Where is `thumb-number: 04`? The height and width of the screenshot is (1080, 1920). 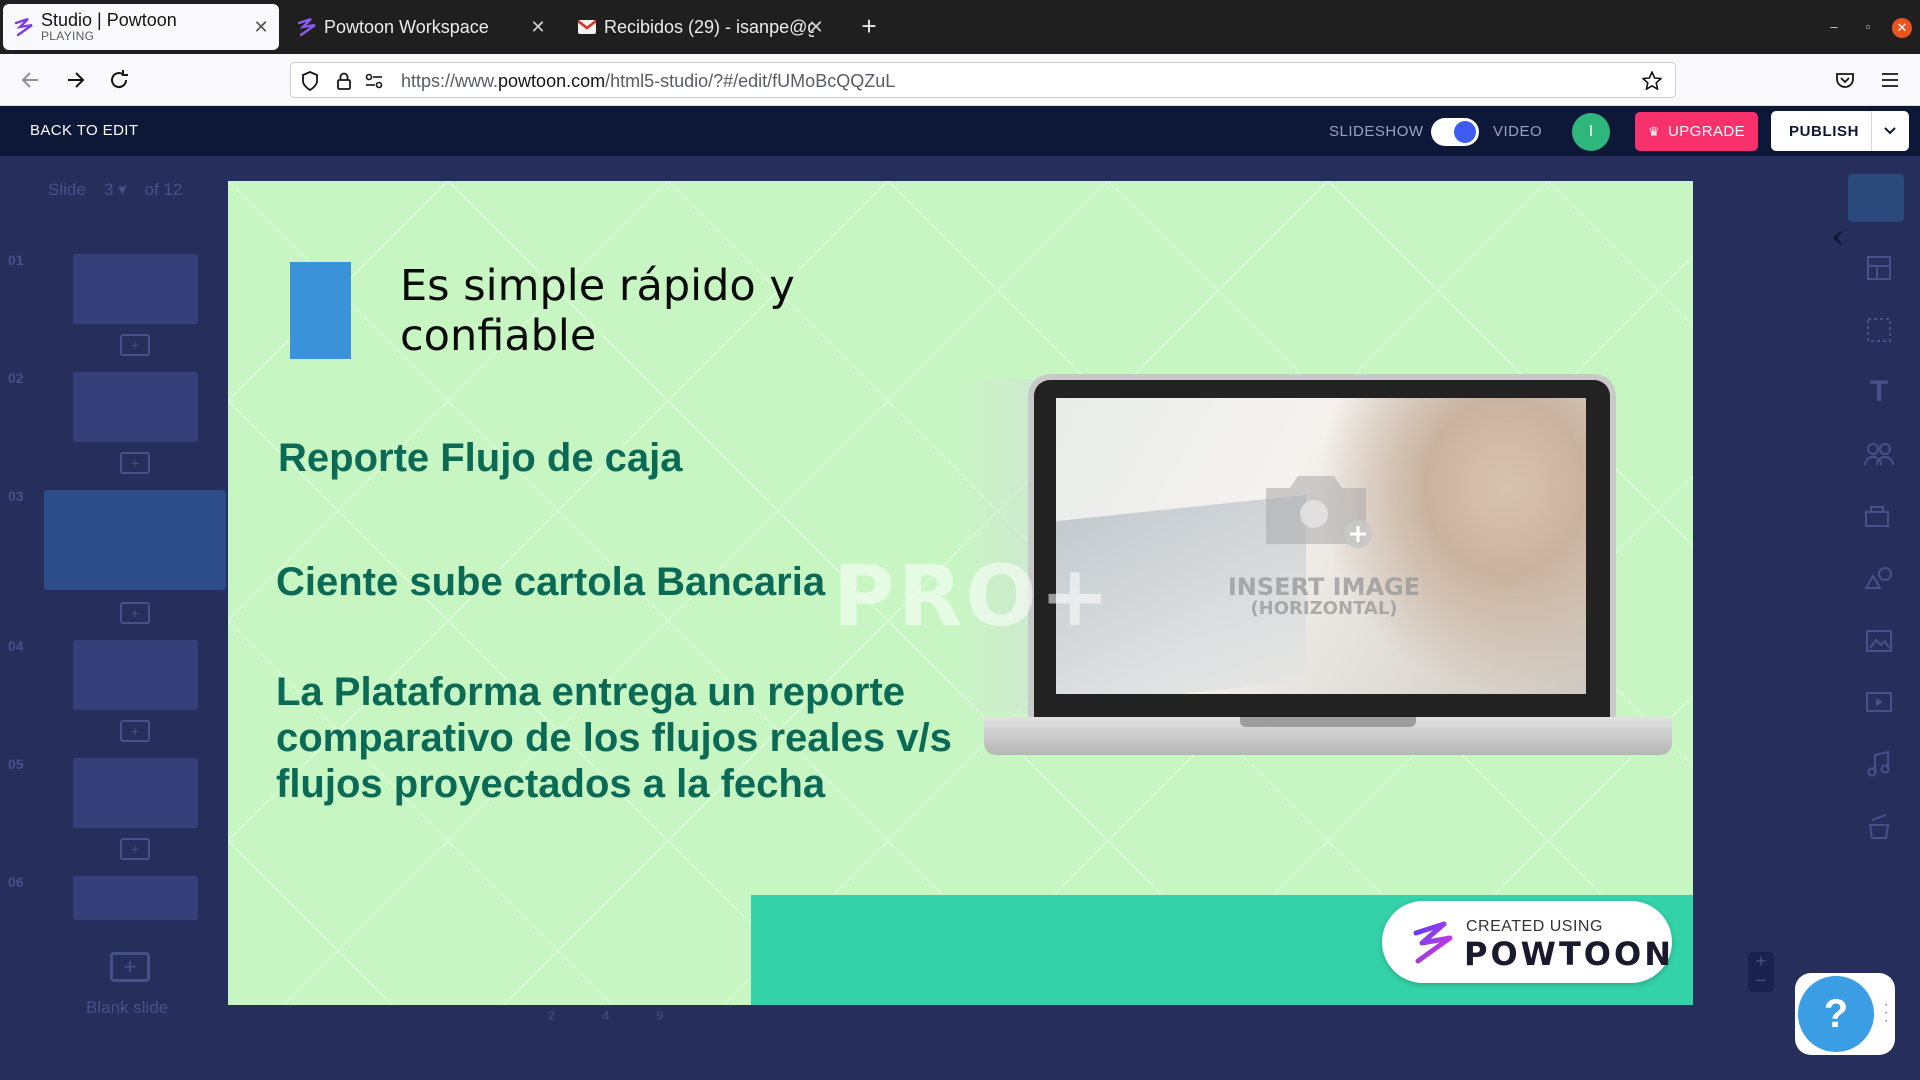
thumb-number: 04 is located at coordinates (16, 646).